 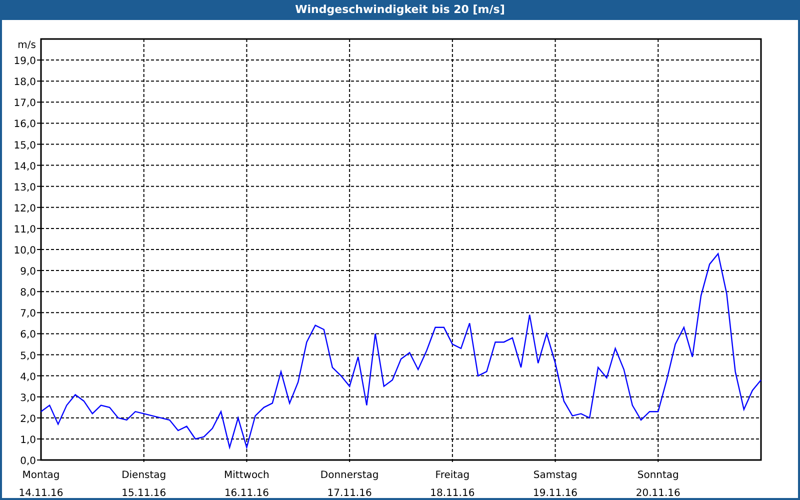 What do you see at coordinates (28, 461) in the screenshot?
I see `y-axis-label: 0,0` at bounding box center [28, 461].